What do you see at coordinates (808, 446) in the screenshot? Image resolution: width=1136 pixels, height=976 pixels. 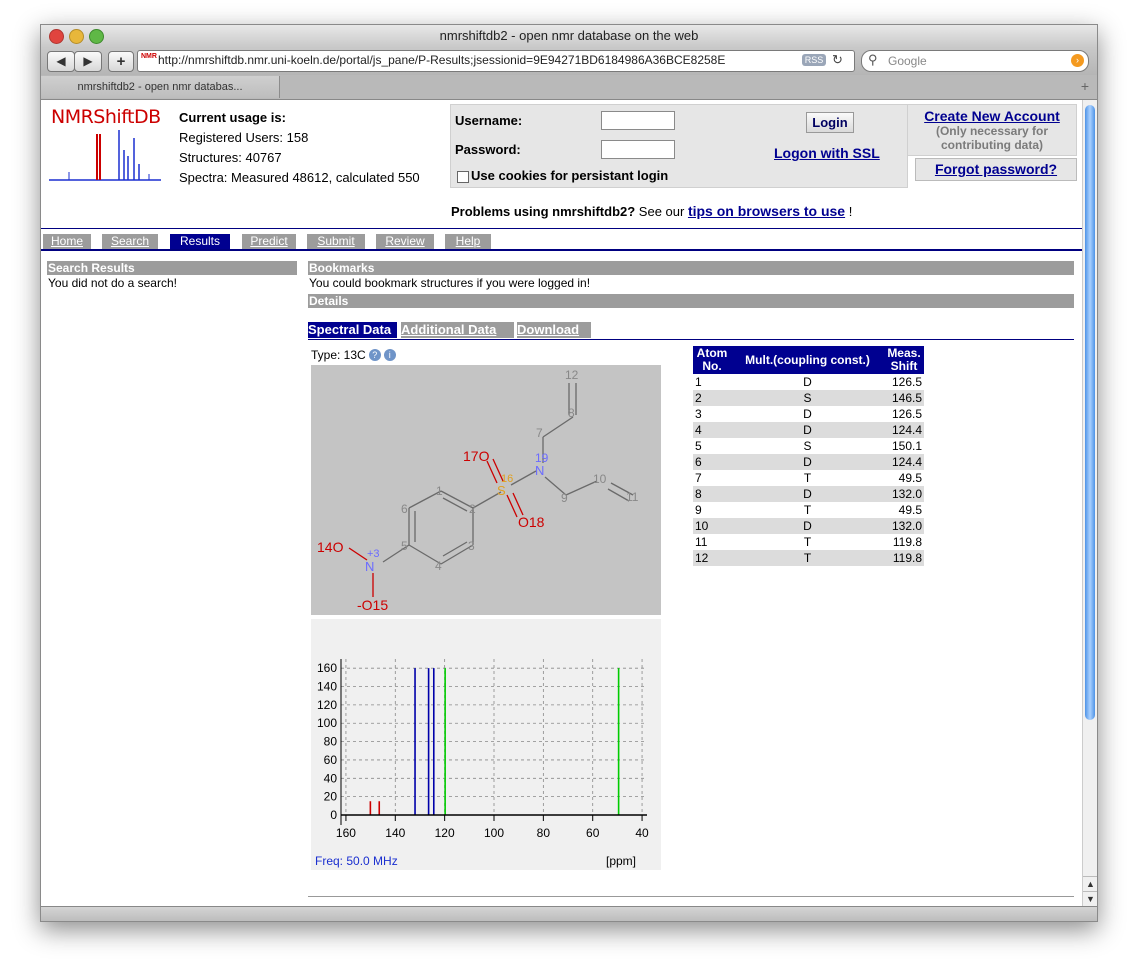 I see `table-row: 5 S 150.1` at bounding box center [808, 446].